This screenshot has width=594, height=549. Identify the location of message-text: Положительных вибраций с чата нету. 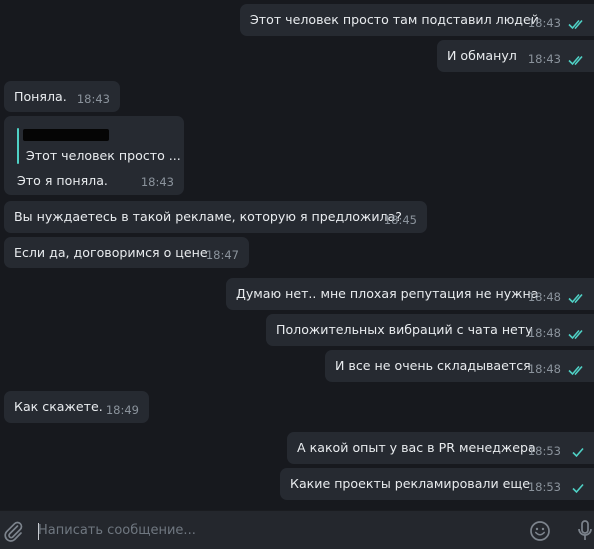
(404, 329).